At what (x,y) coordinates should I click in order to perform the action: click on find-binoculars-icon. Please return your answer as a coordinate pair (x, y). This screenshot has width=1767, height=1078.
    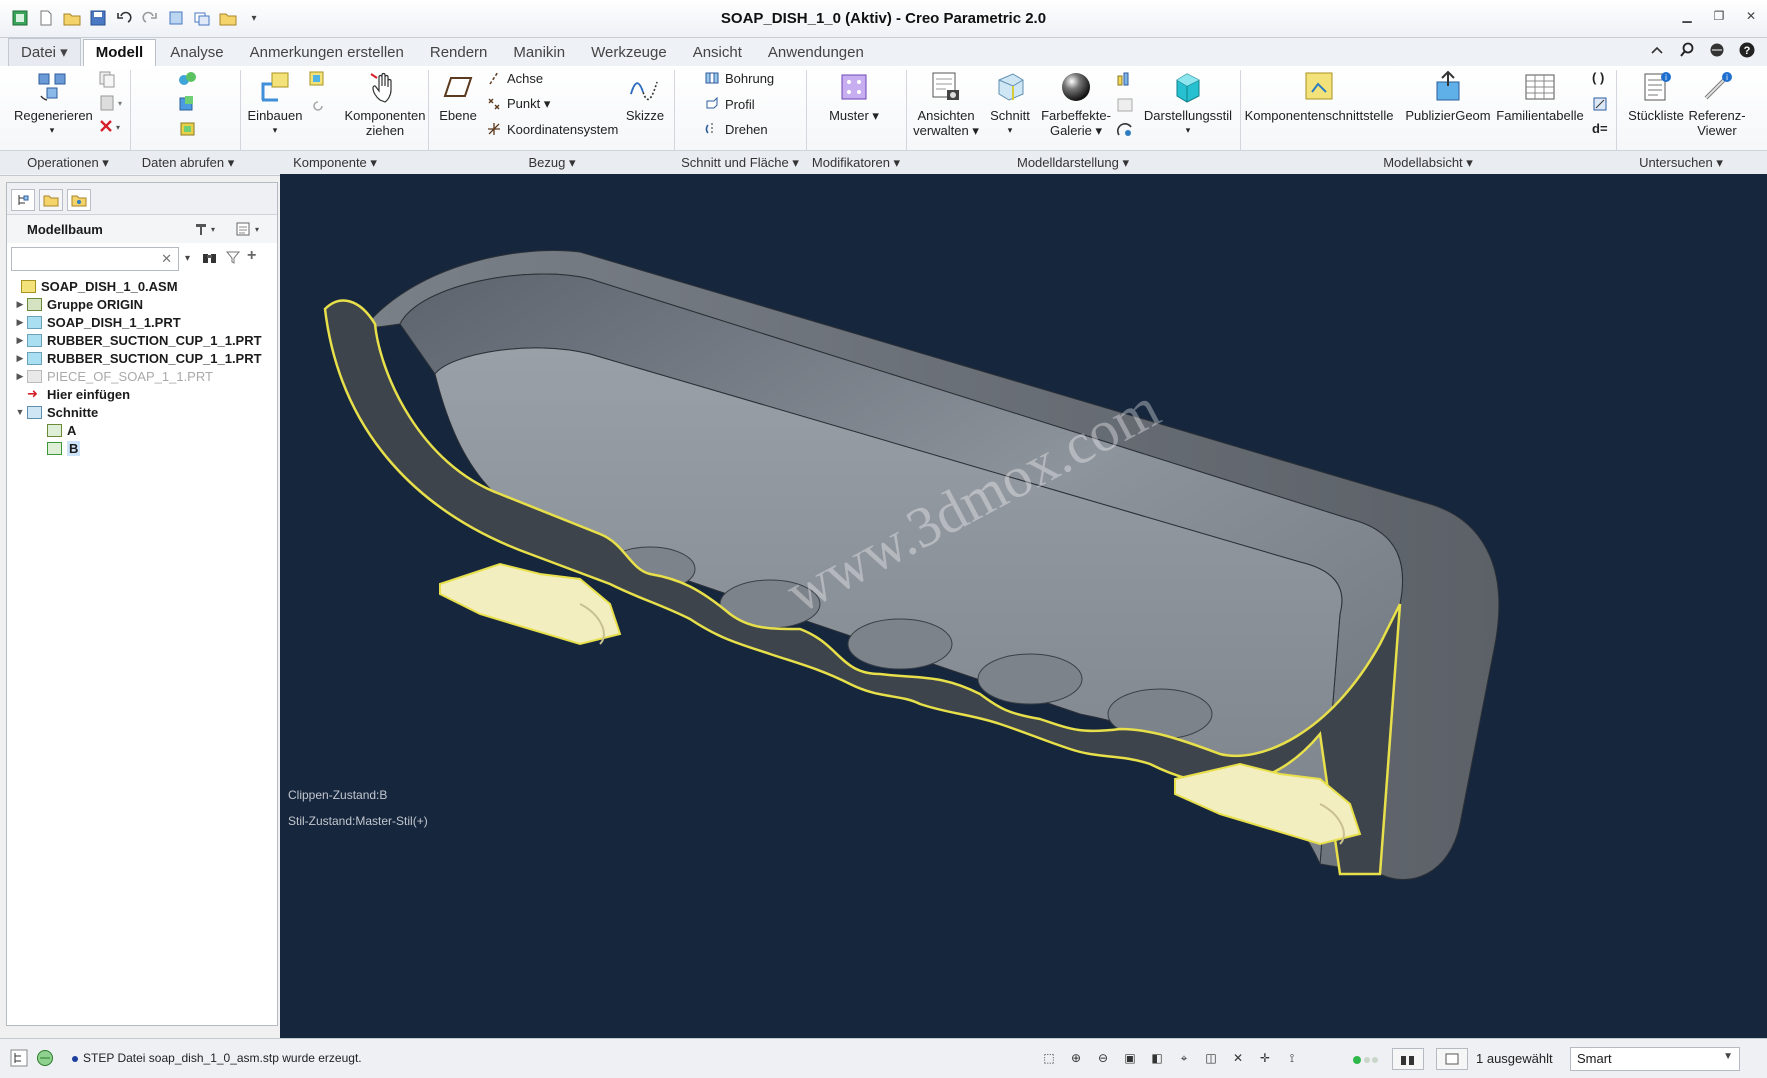
    Looking at the image, I should click on (210, 258).